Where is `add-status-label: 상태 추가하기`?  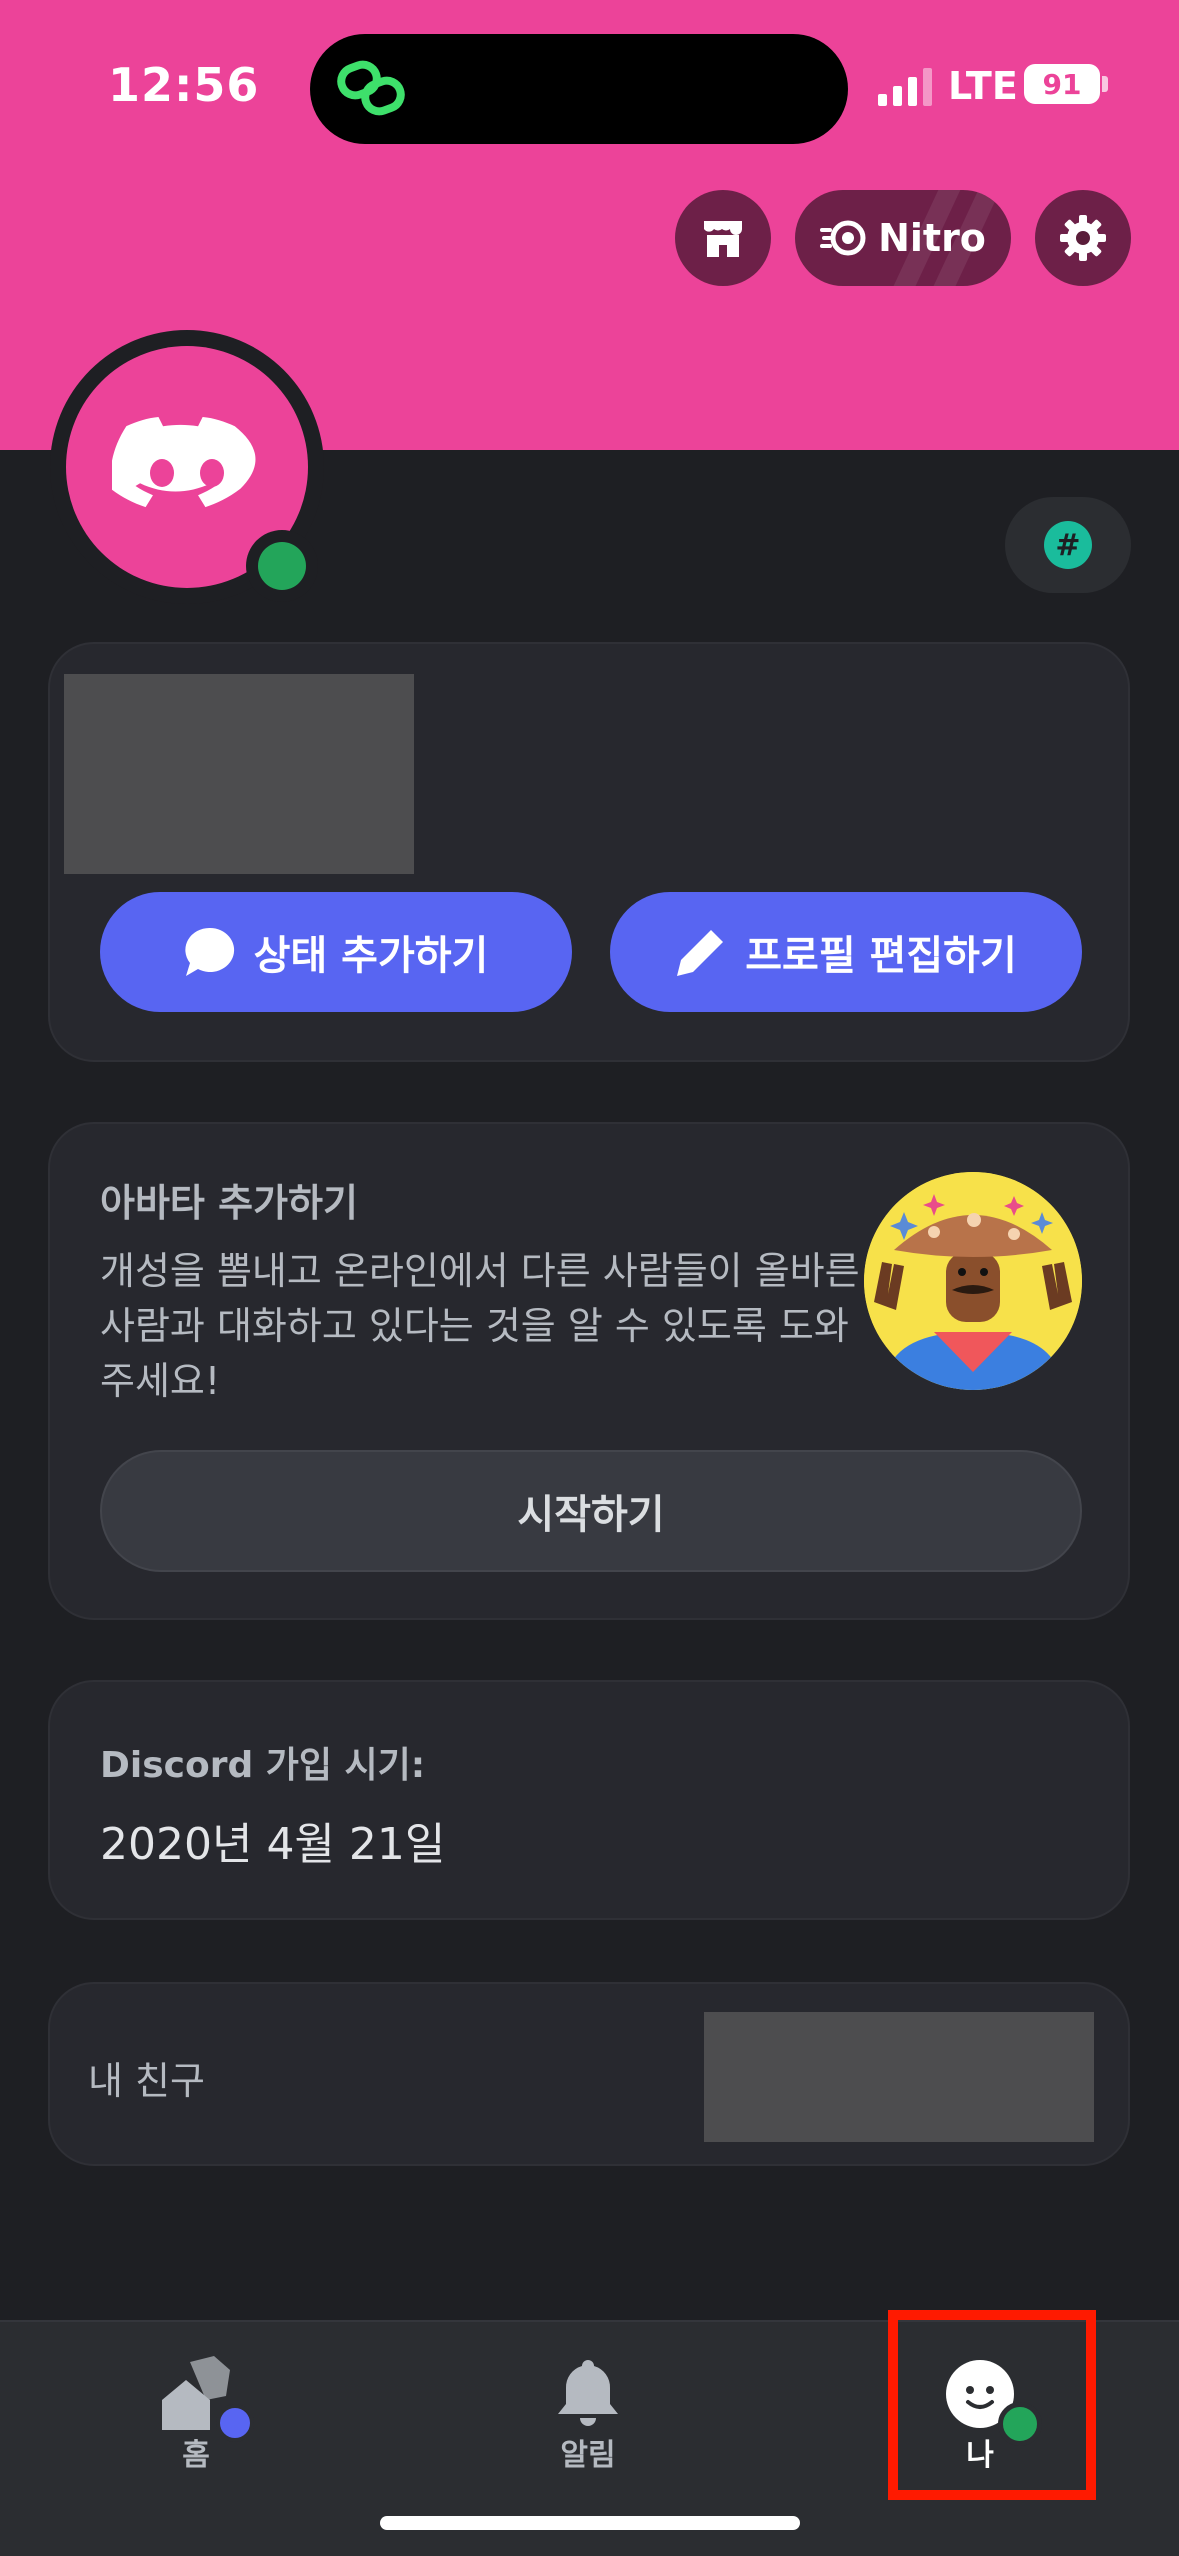
add-status-label: 상태 추가하기 is located at coordinates (371, 956).